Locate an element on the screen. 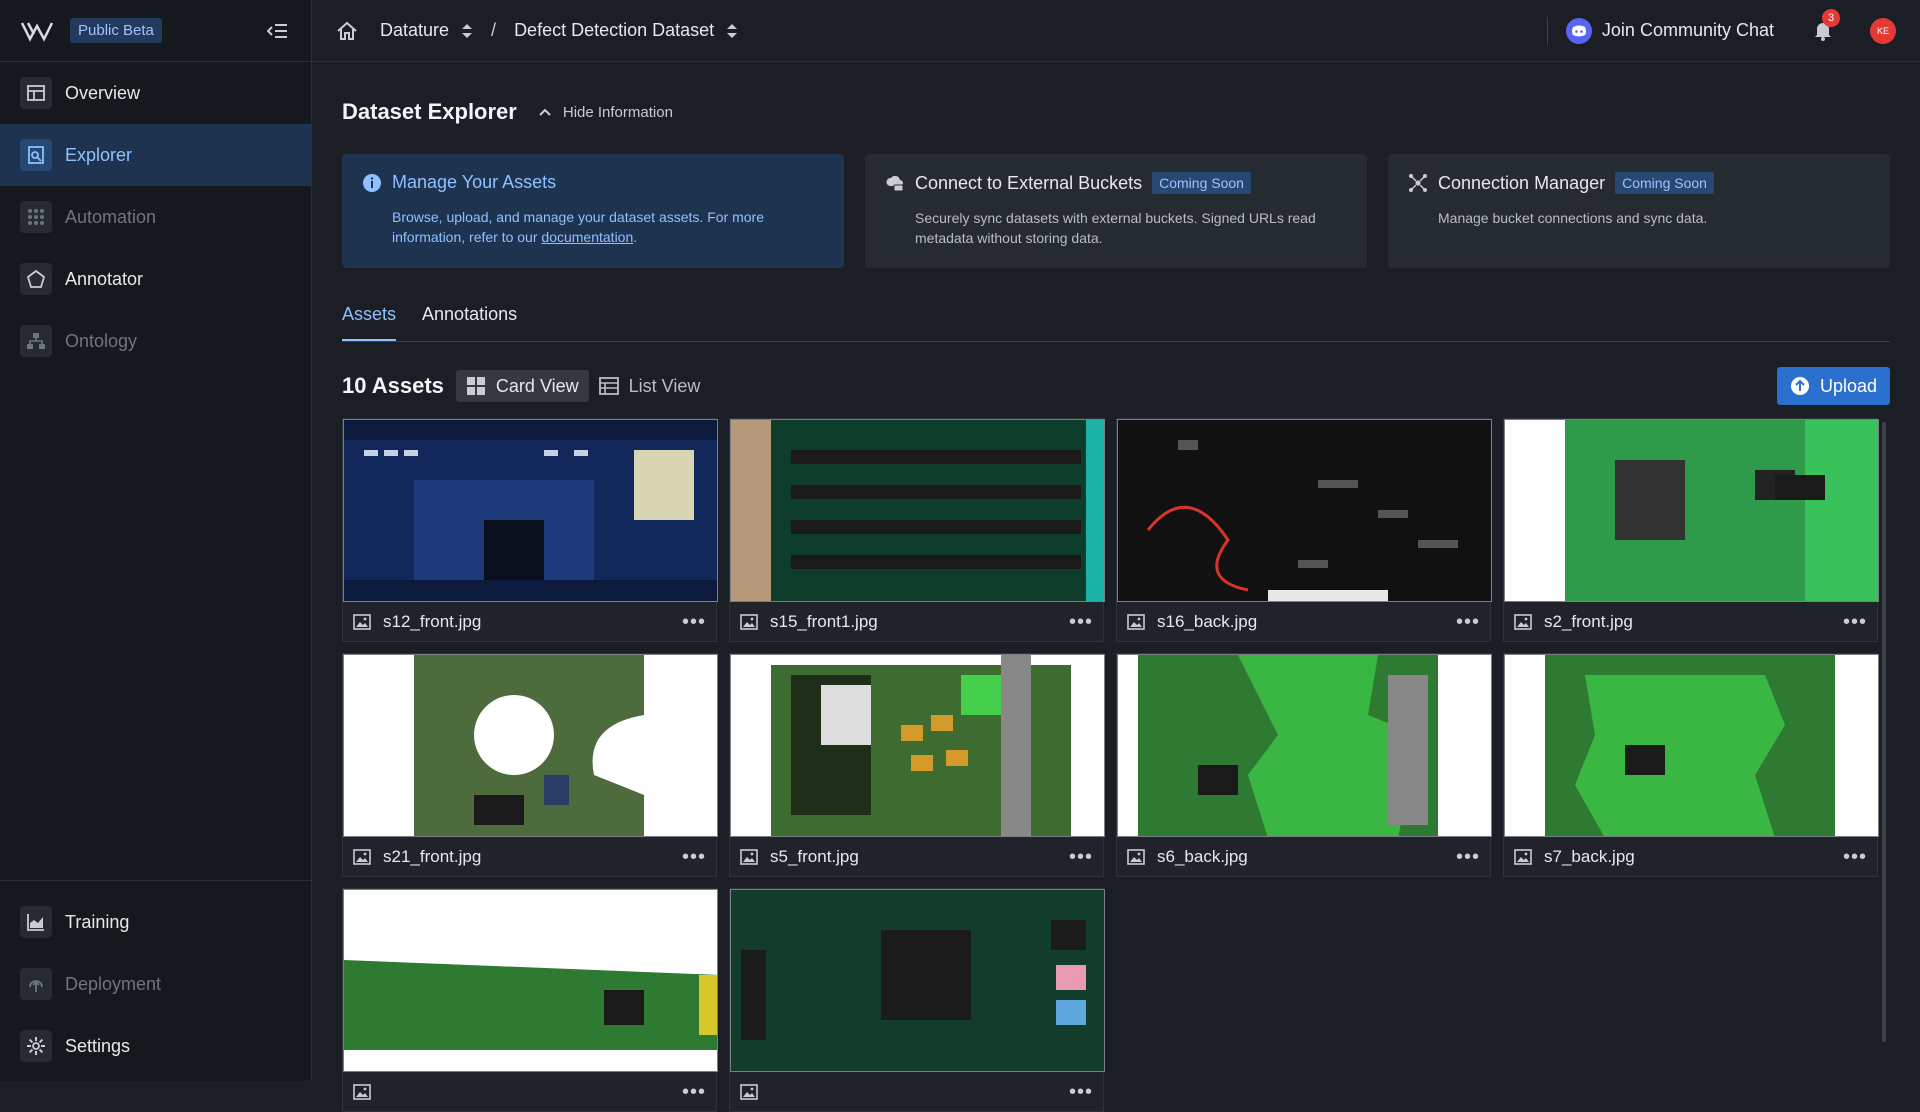 Image resolution: width=1920 pixels, height=1112 pixels. avatar: KE is located at coordinates (1883, 30).